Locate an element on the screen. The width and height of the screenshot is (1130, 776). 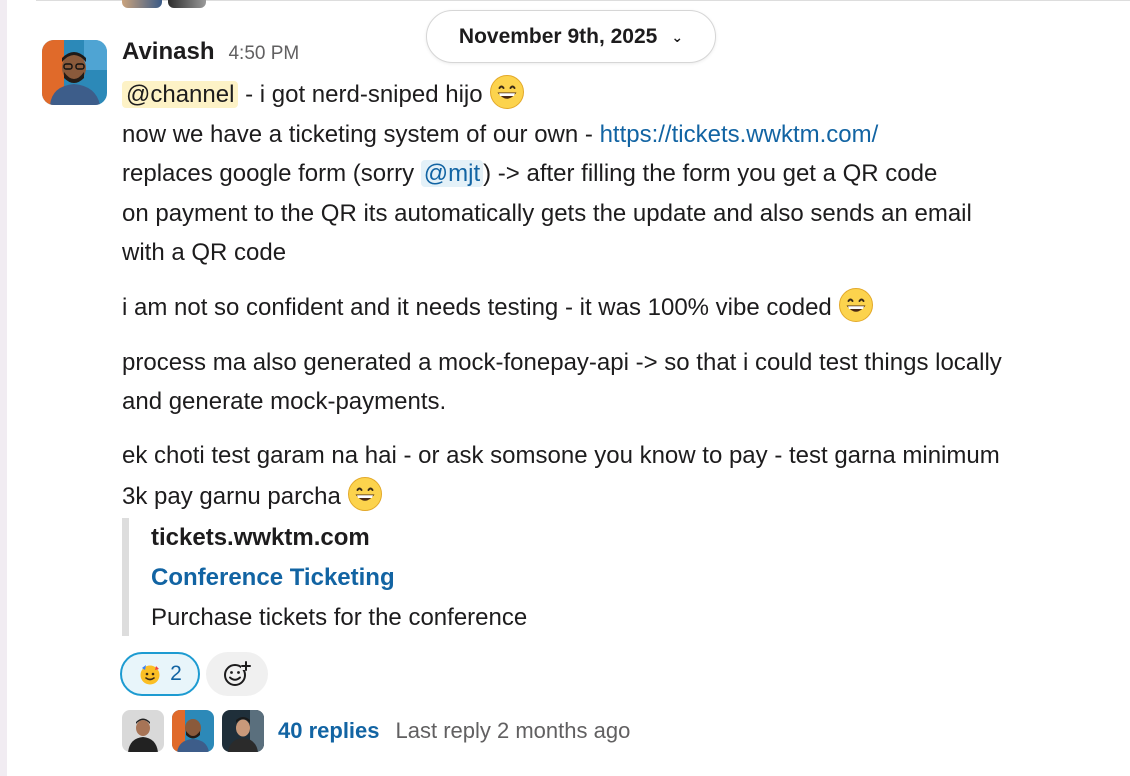
tickets-link: https://tickets.wwktm.com/ is located at coordinates (739, 134).